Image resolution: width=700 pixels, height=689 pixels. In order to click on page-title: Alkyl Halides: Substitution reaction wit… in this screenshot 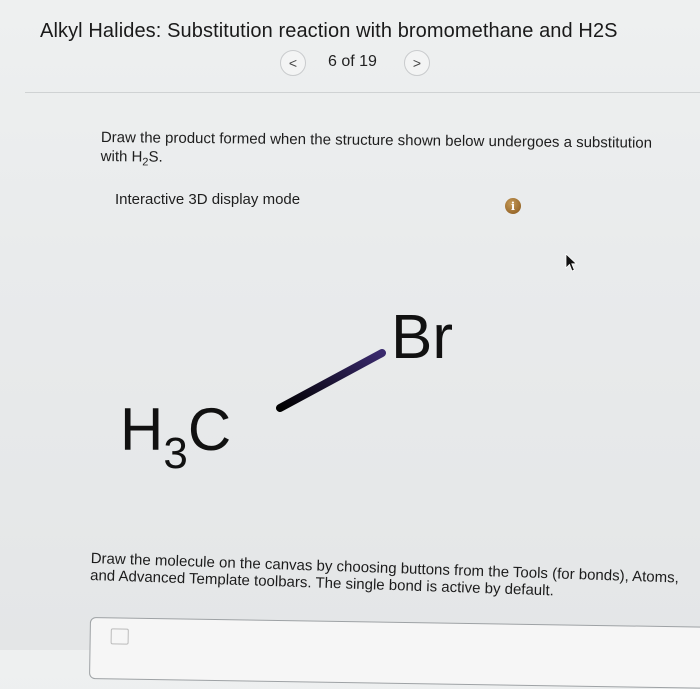, I will do `click(329, 31)`.